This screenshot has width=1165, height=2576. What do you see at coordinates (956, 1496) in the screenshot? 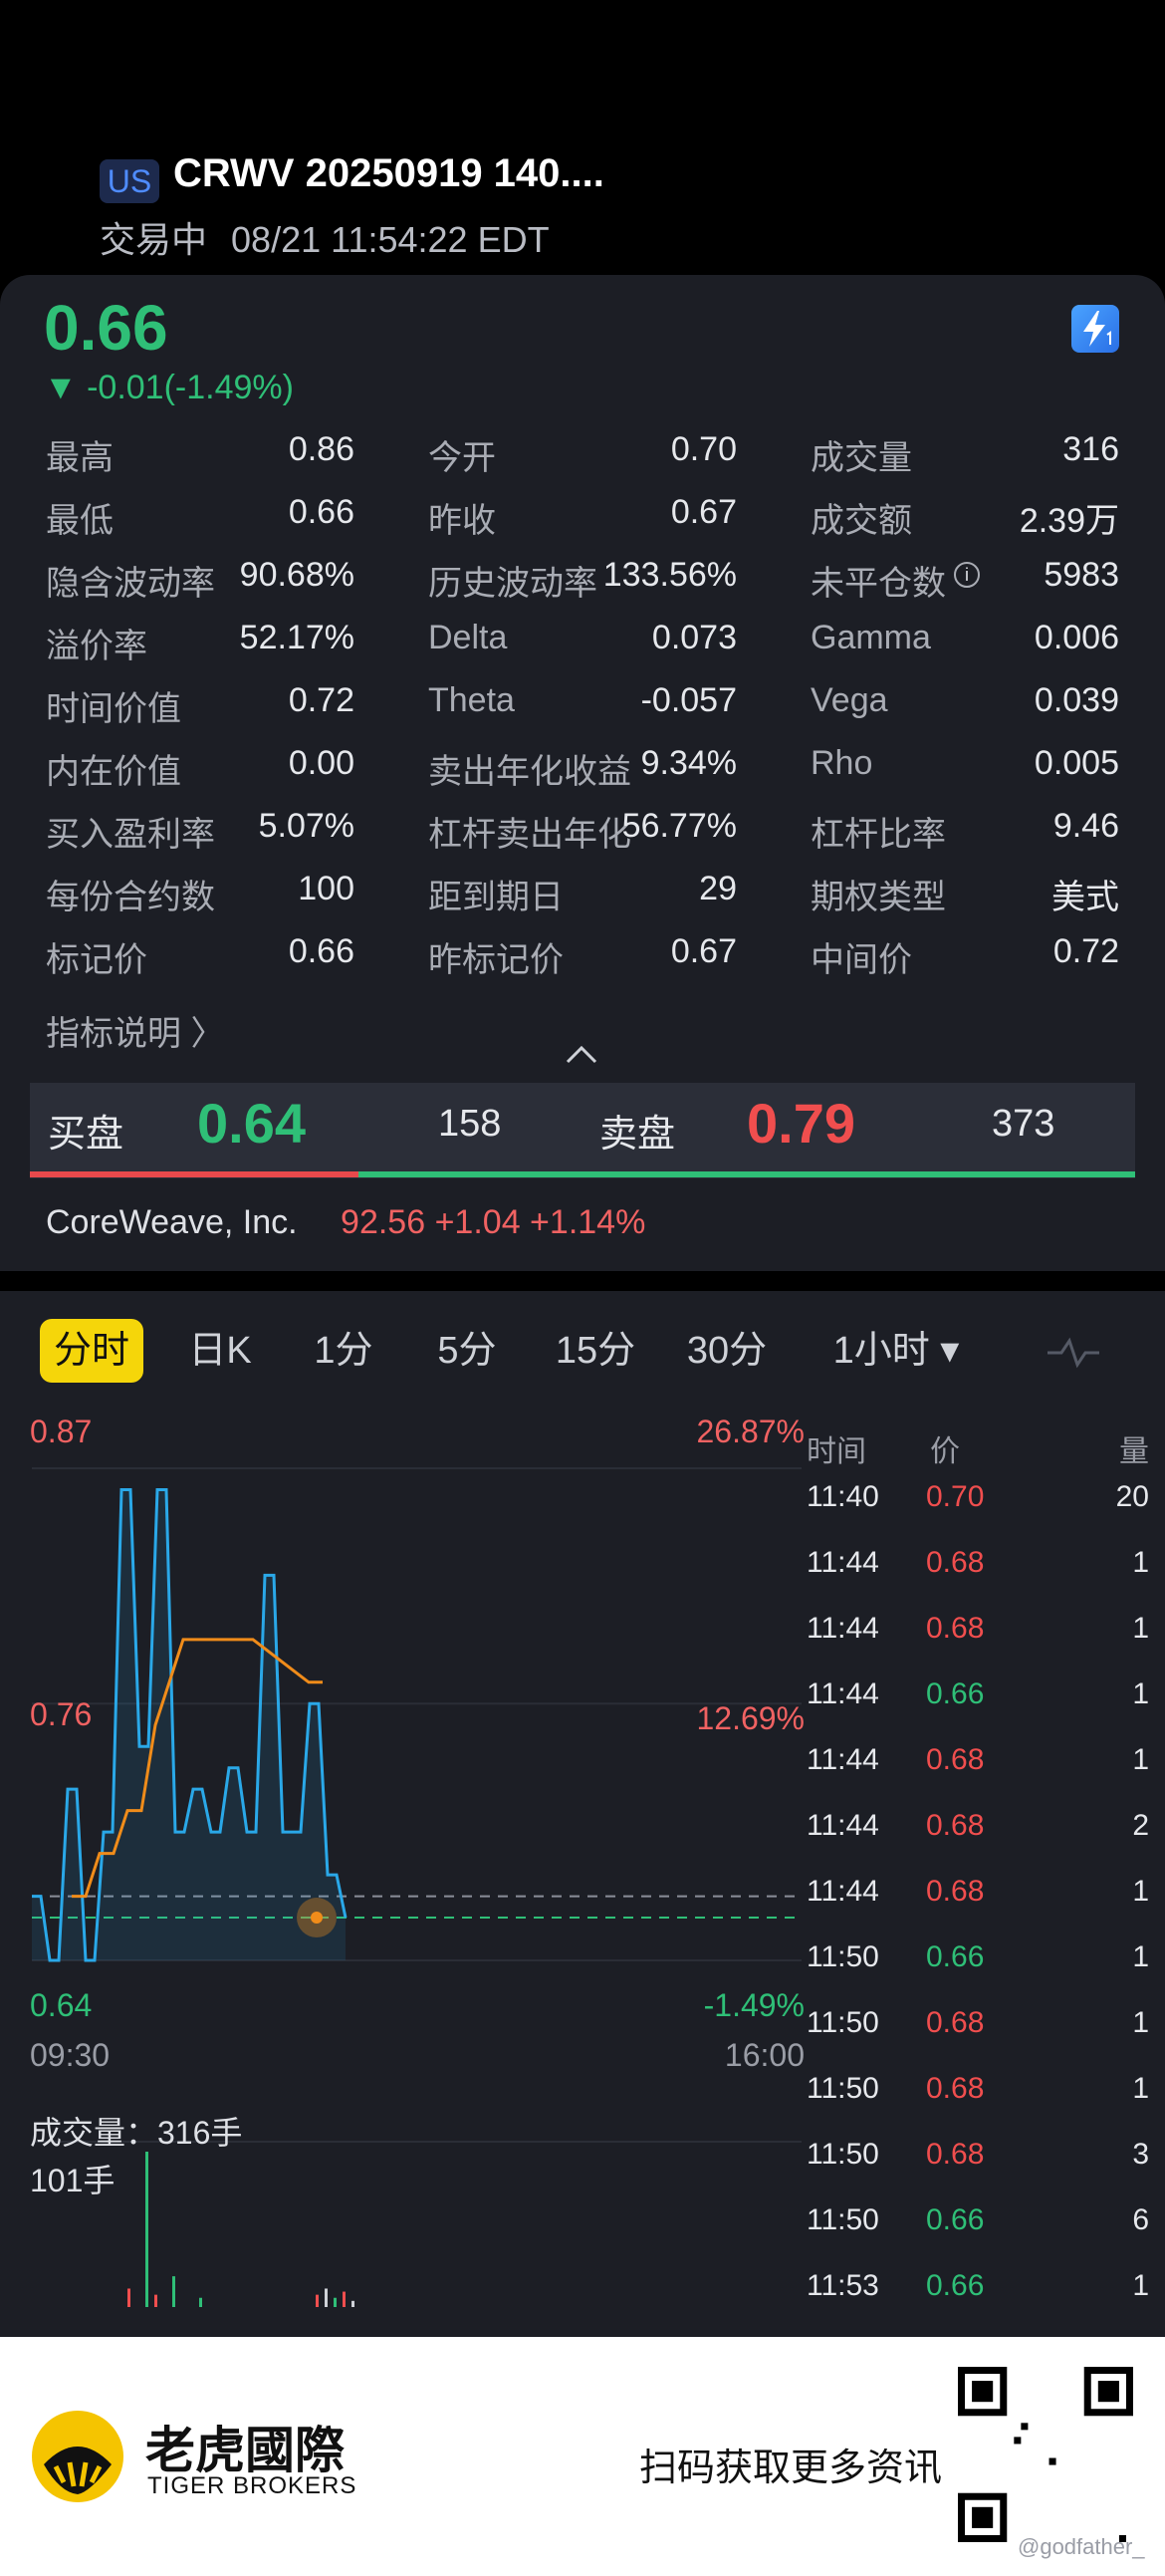
I see `trade-price: 0.70` at bounding box center [956, 1496].